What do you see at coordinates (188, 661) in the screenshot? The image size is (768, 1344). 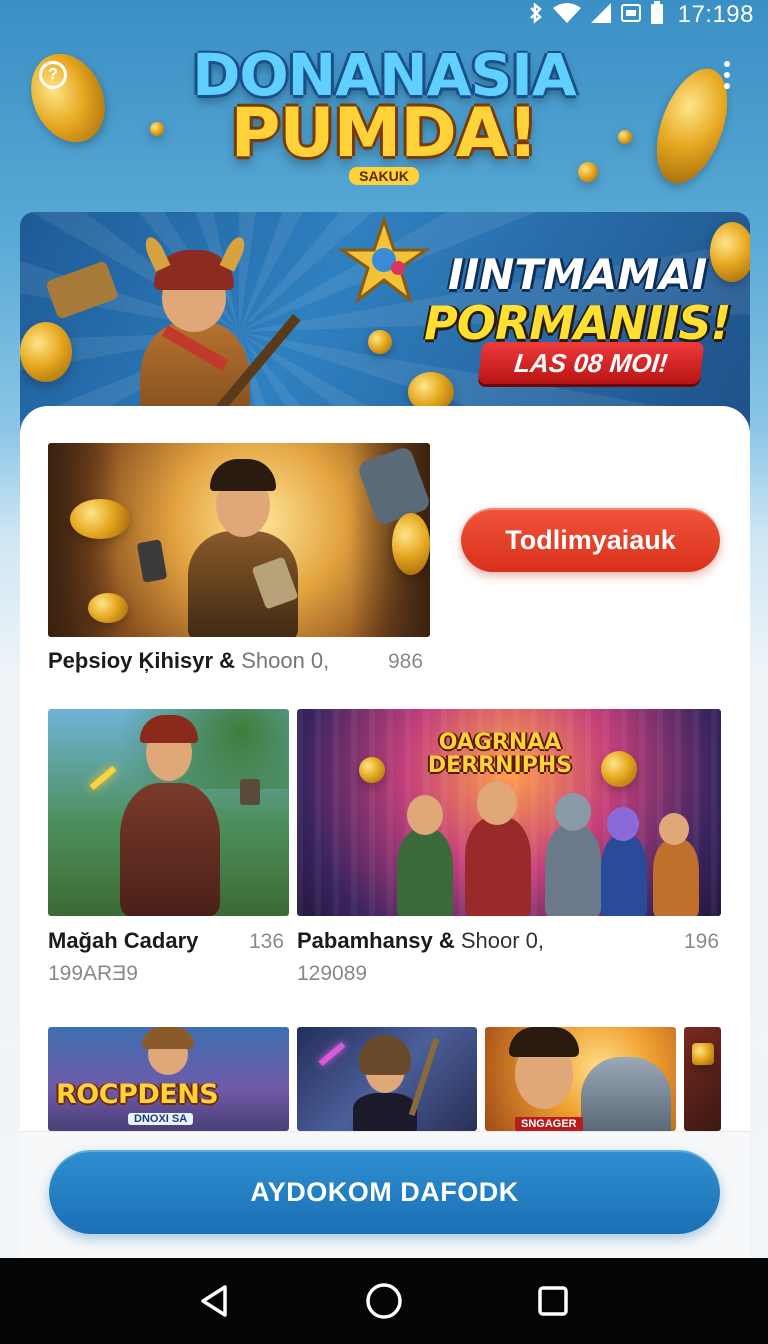 I see `featured-game-title: Peþsioy Ķihisyr & Shoon 0,` at bounding box center [188, 661].